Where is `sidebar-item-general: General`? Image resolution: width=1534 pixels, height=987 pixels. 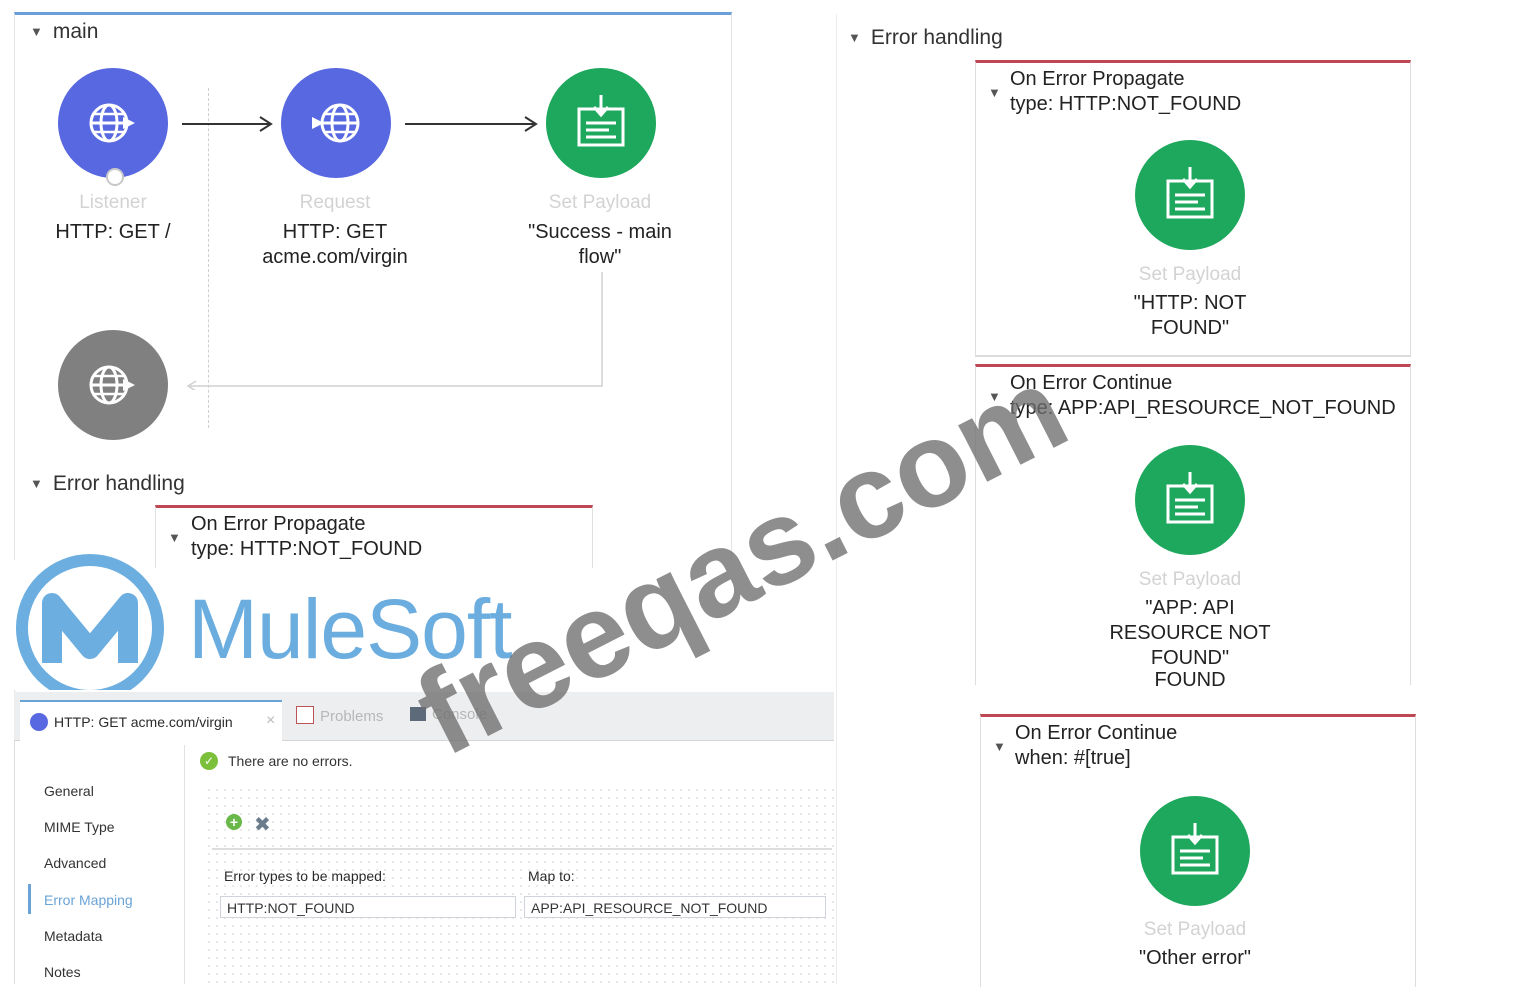
sidebar-item-general: General is located at coordinates (69, 791).